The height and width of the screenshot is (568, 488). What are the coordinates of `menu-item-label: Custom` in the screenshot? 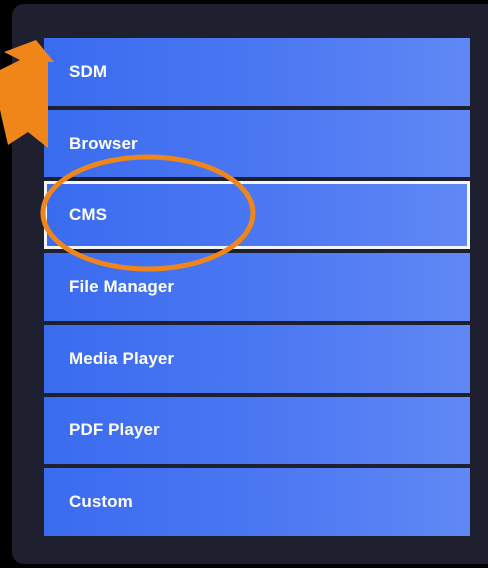 It's located at (101, 502).